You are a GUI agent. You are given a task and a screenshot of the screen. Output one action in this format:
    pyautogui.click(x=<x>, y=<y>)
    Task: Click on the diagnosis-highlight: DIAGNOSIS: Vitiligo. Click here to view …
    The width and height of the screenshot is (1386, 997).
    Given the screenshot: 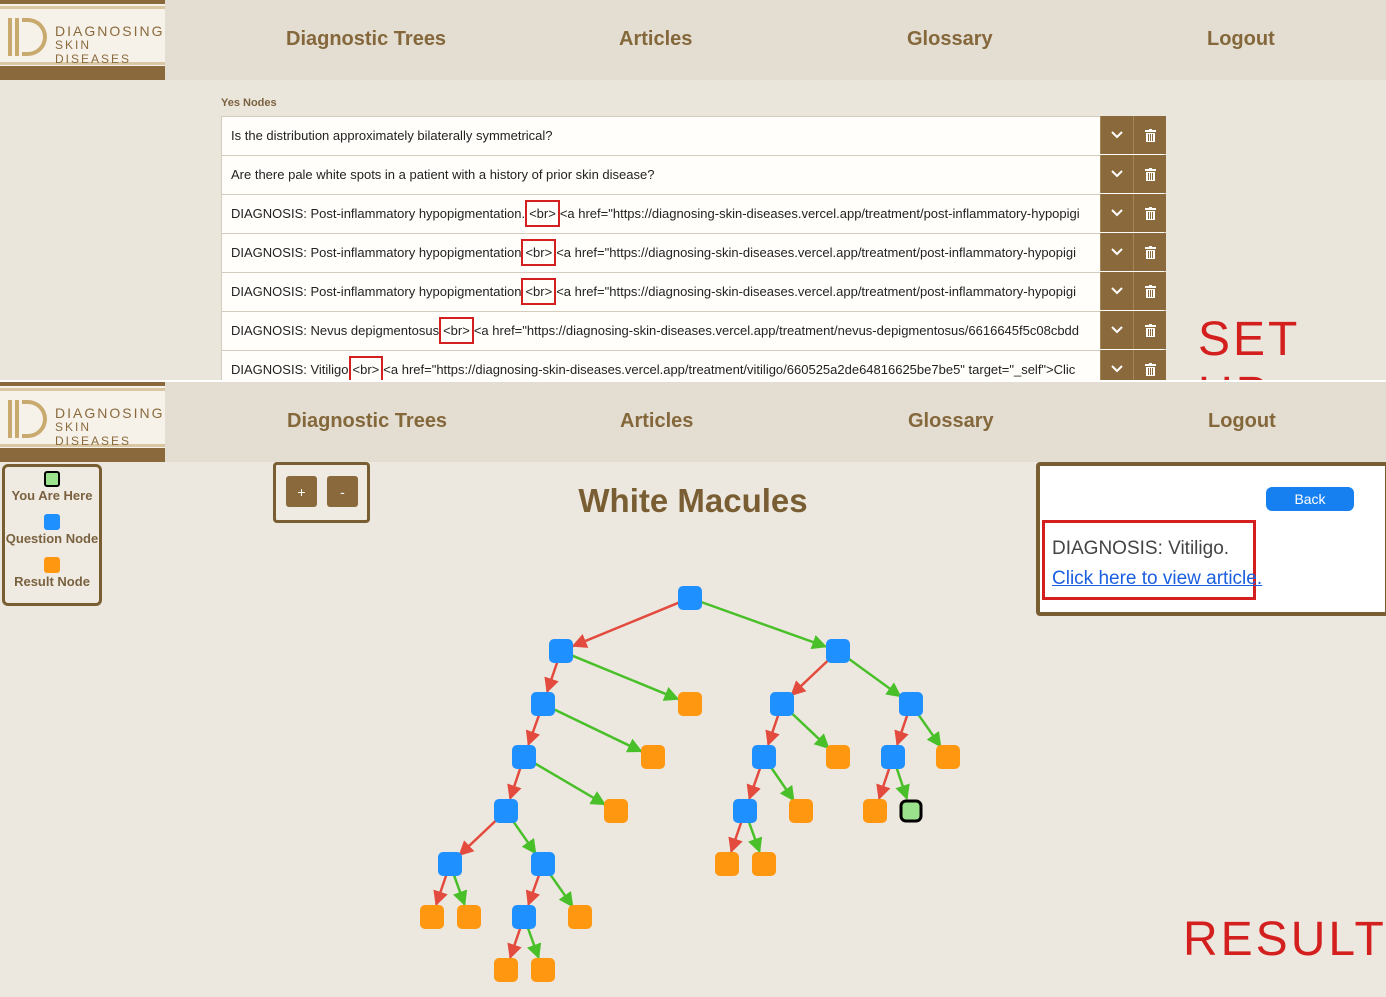 What is the action you would take?
    pyautogui.click(x=1152, y=560)
    